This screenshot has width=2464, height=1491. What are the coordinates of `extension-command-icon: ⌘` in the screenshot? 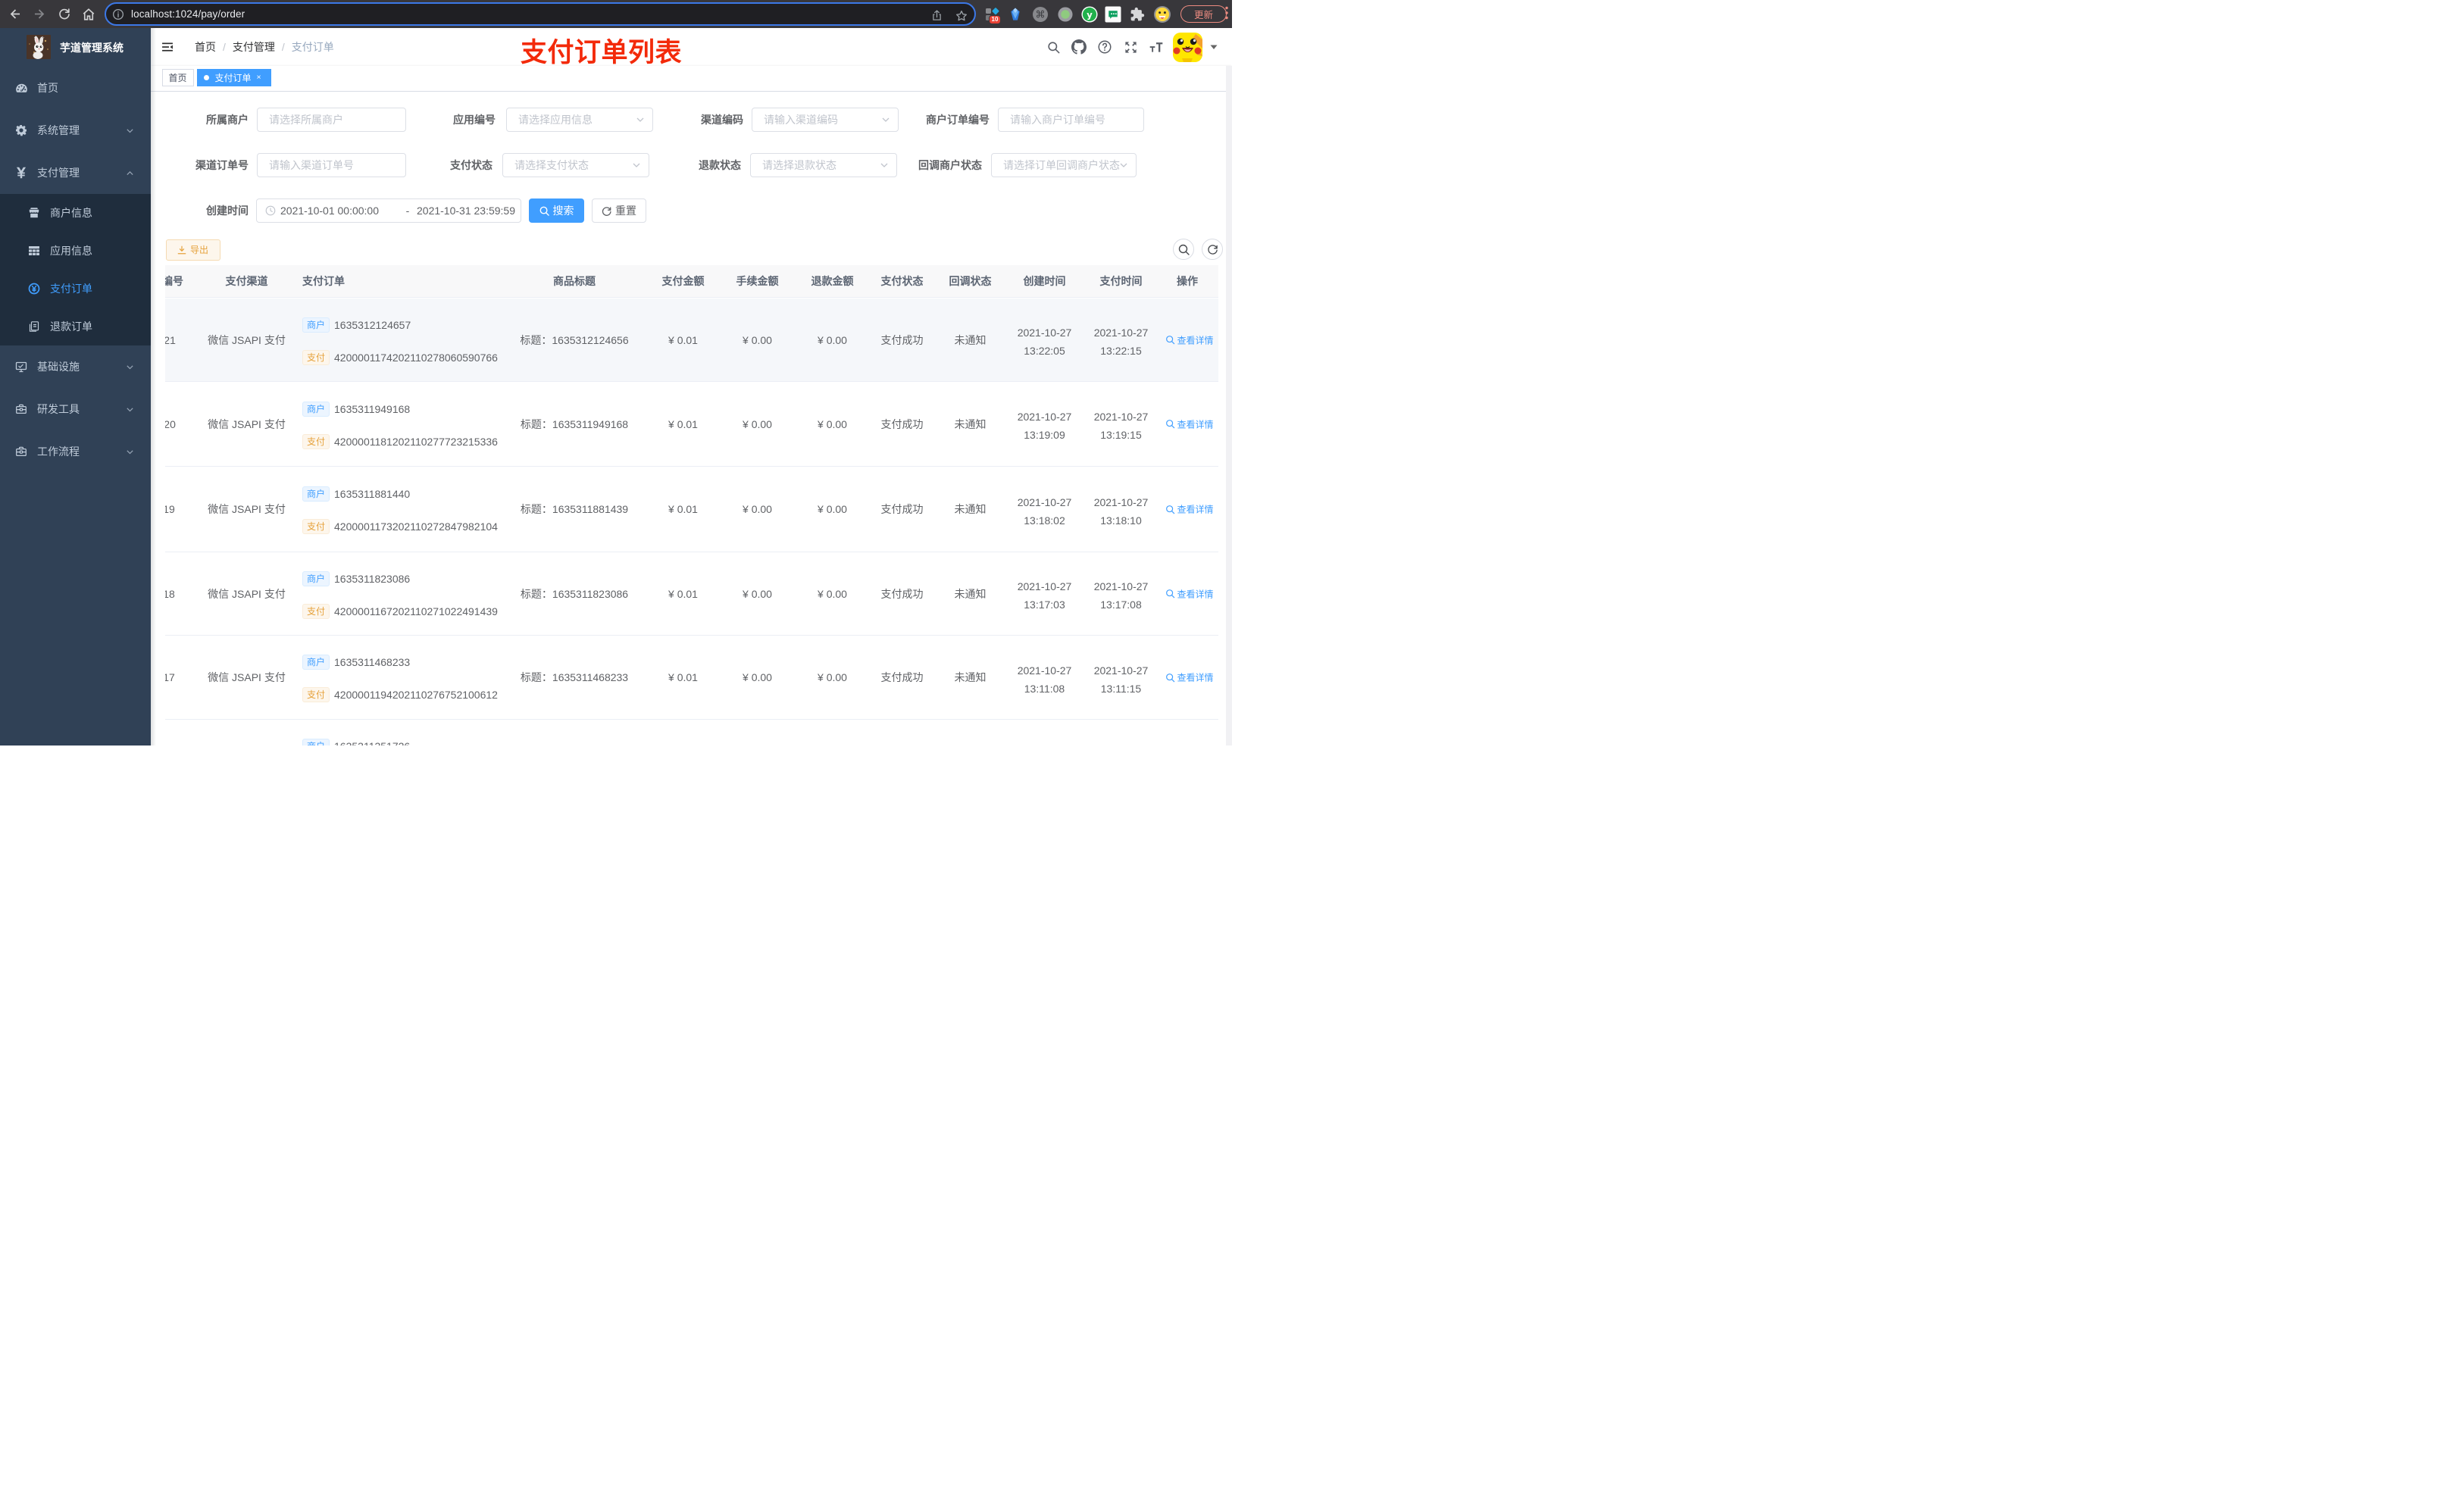 It's located at (1040, 14).